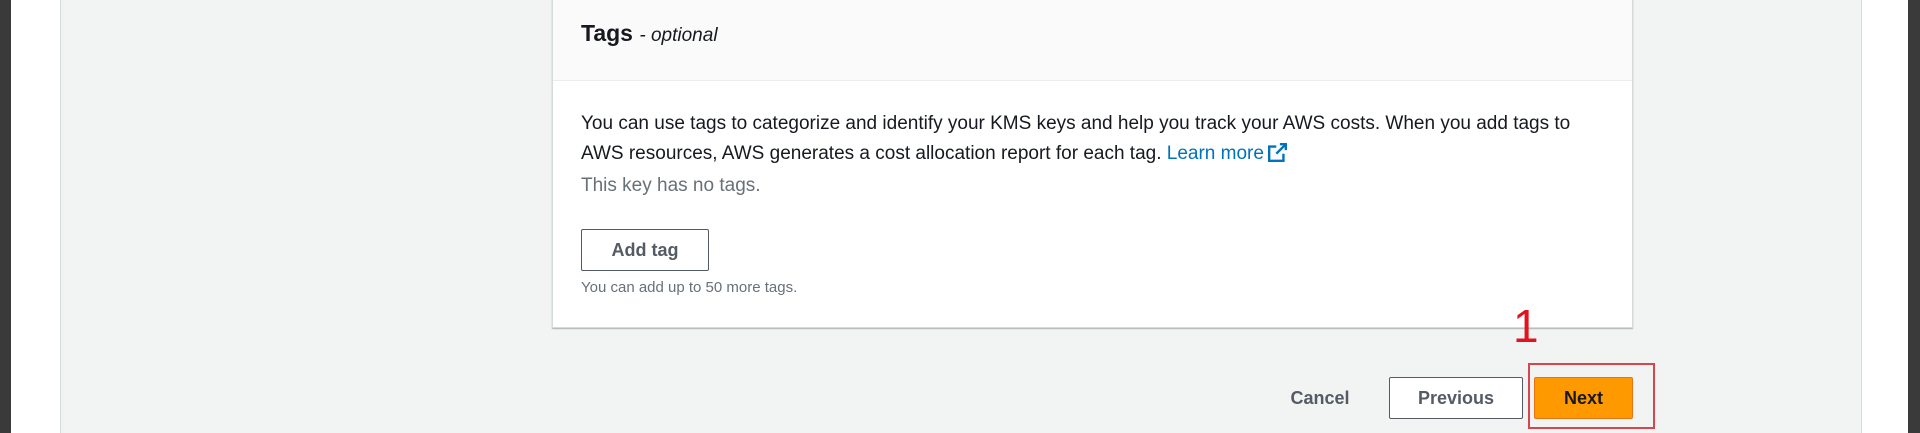 The image size is (1920, 433). I want to click on external-link-icon, so click(1277, 157).